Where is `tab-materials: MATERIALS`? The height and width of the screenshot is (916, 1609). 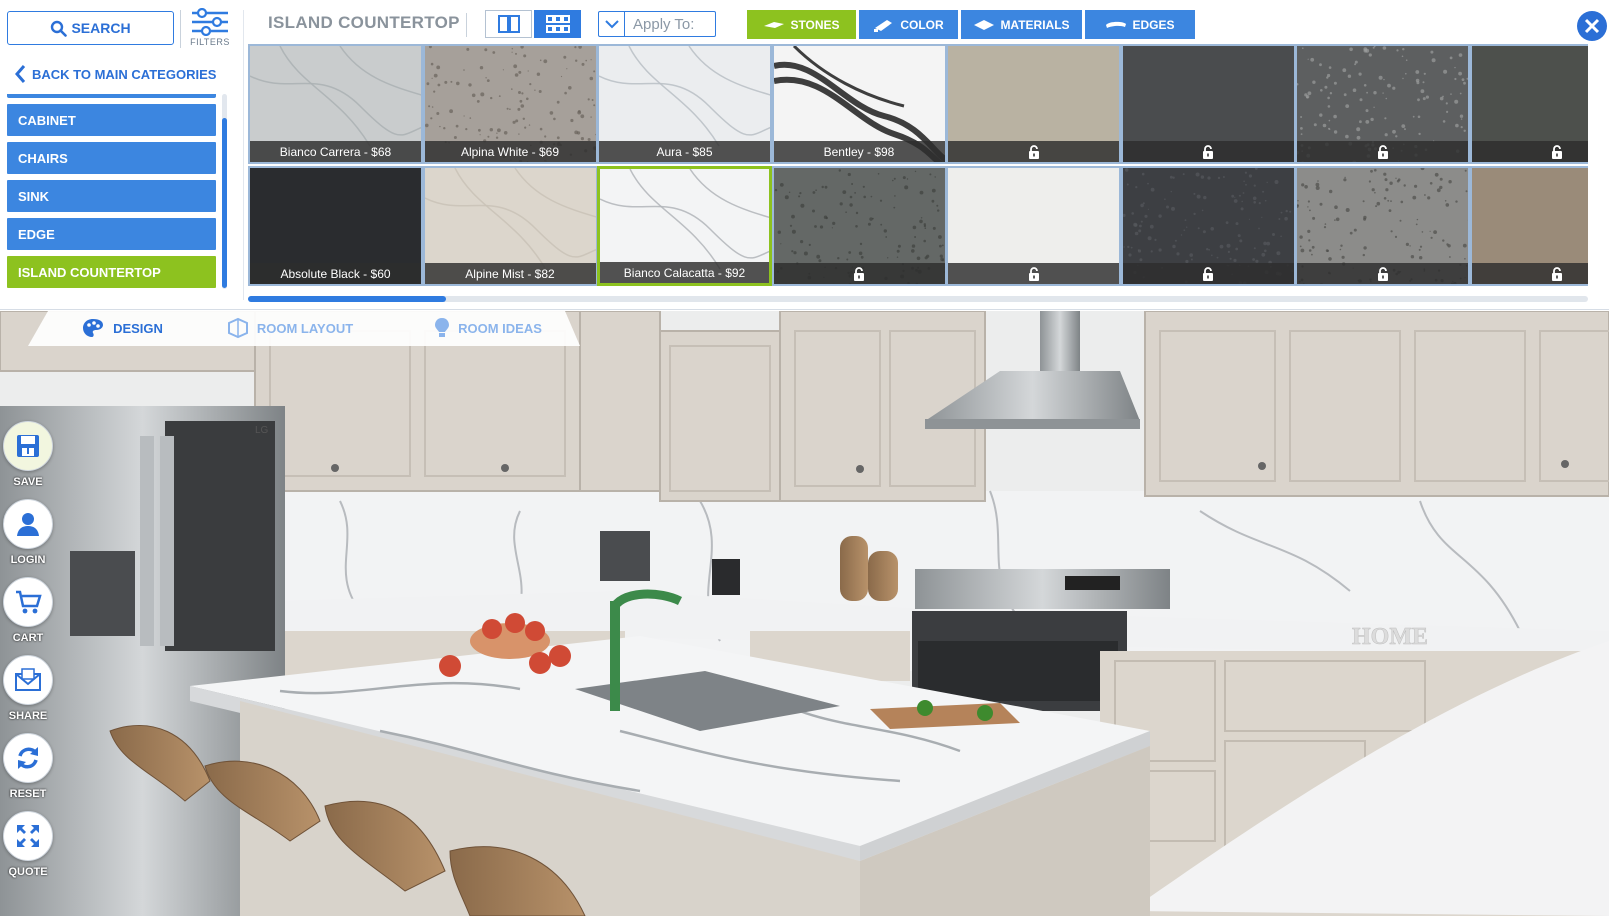
tab-materials: MATERIALS is located at coordinates (1021, 24).